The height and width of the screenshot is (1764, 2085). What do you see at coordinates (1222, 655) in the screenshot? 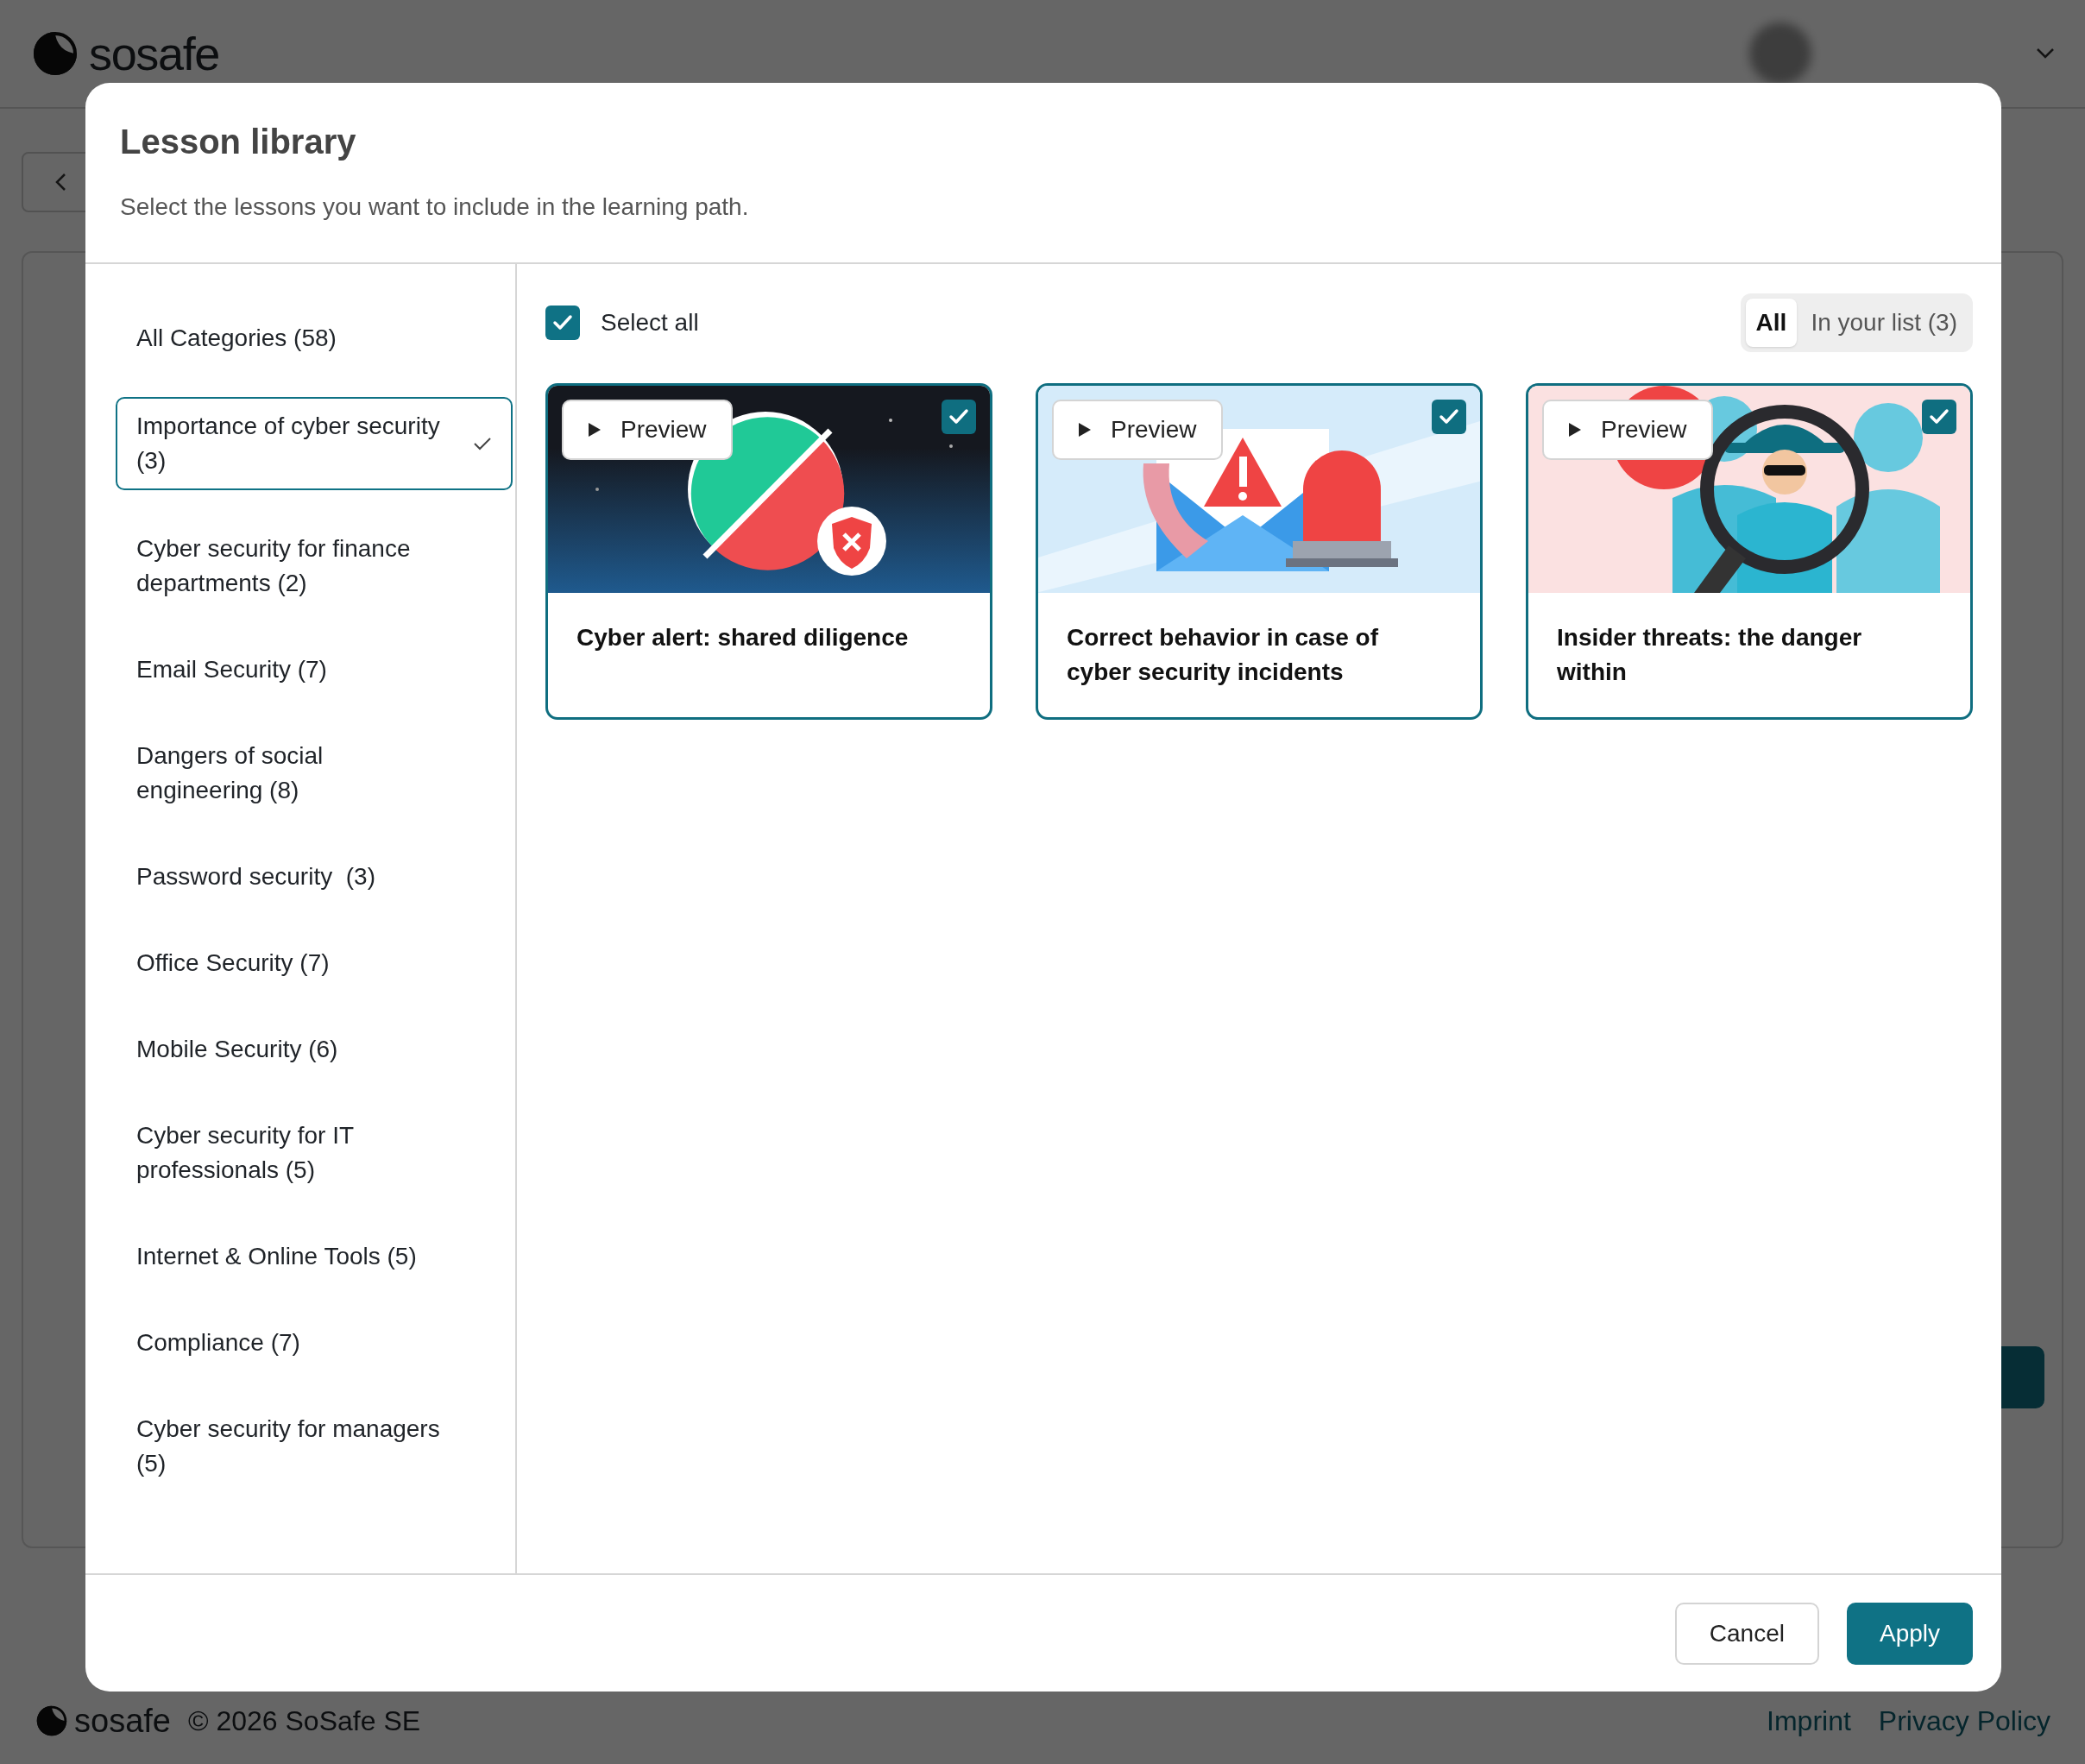
I see `lesson-title: Correct behavior in case of cyber security incidents` at bounding box center [1222, 655].